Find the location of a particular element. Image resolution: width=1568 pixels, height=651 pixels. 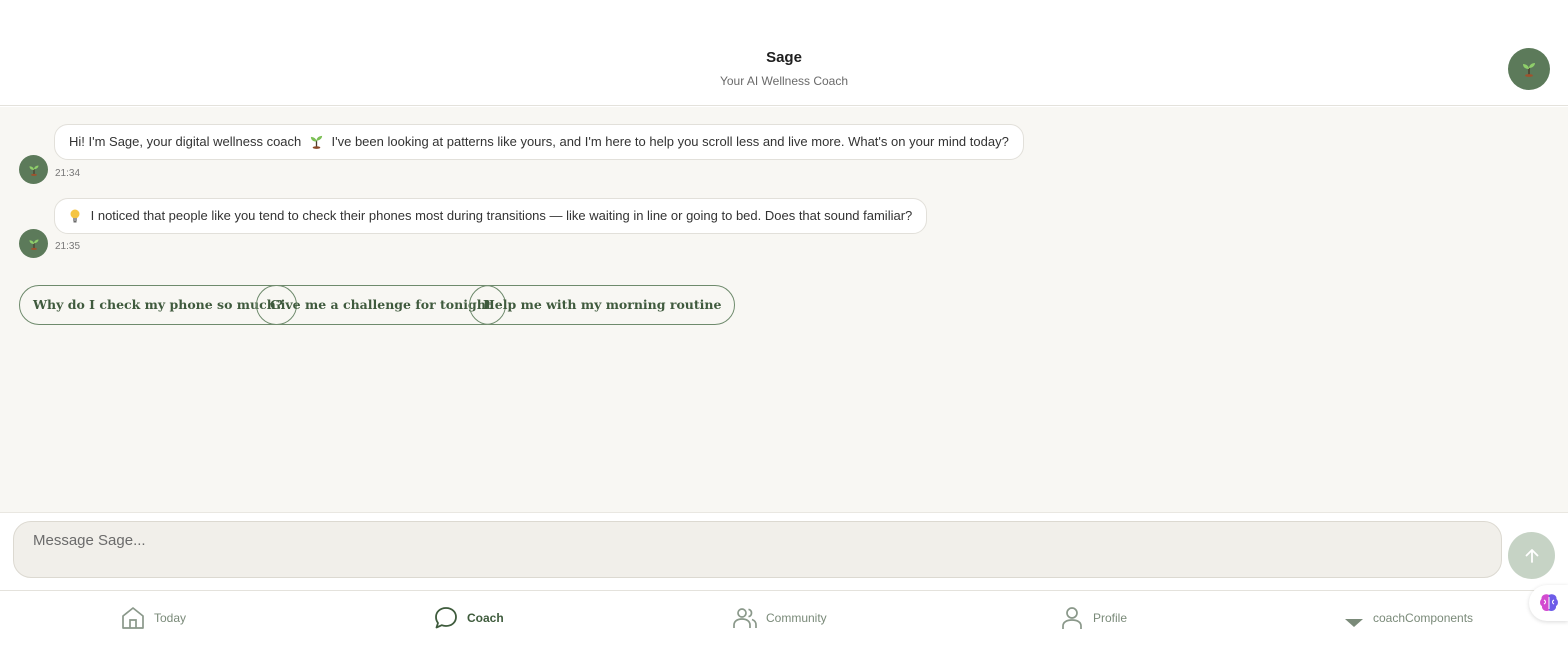

brain-icon is located at coordinates (1548, 602).